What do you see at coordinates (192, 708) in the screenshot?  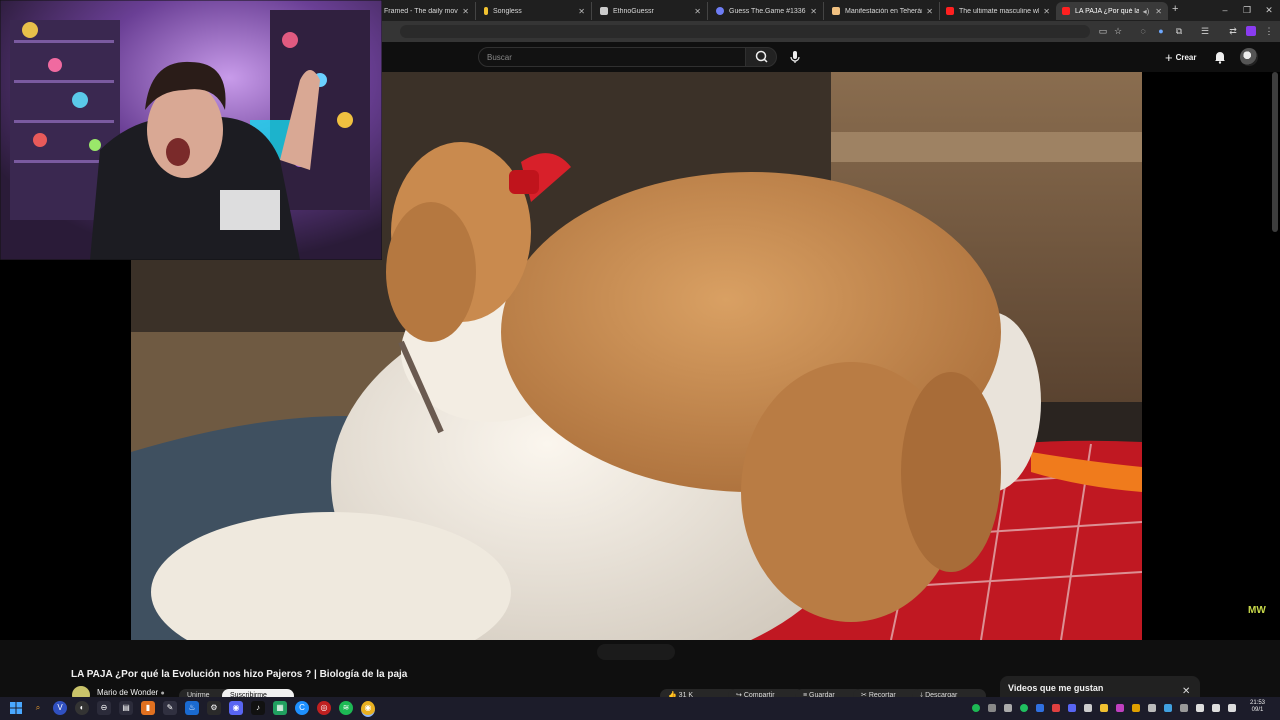 I see `steam-icon: ♨` at bounding box center [192, 708].